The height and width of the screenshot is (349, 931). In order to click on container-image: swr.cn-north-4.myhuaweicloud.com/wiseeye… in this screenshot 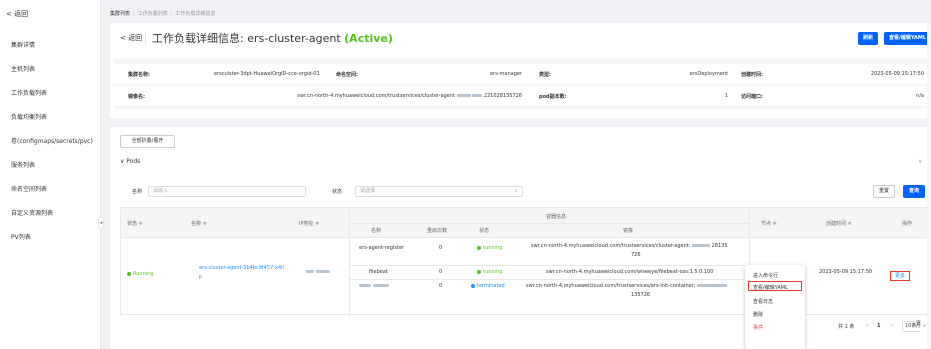, I will do `click(630, 272)`.